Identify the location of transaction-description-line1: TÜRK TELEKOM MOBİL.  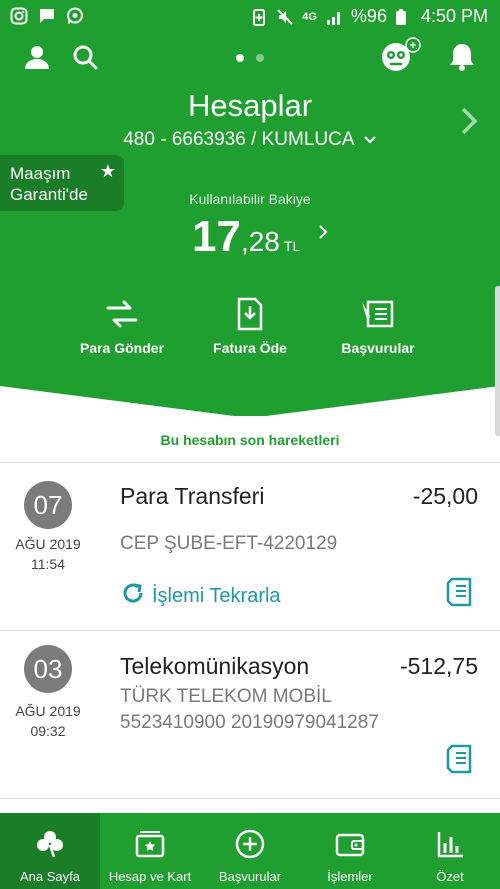
(226, 696).